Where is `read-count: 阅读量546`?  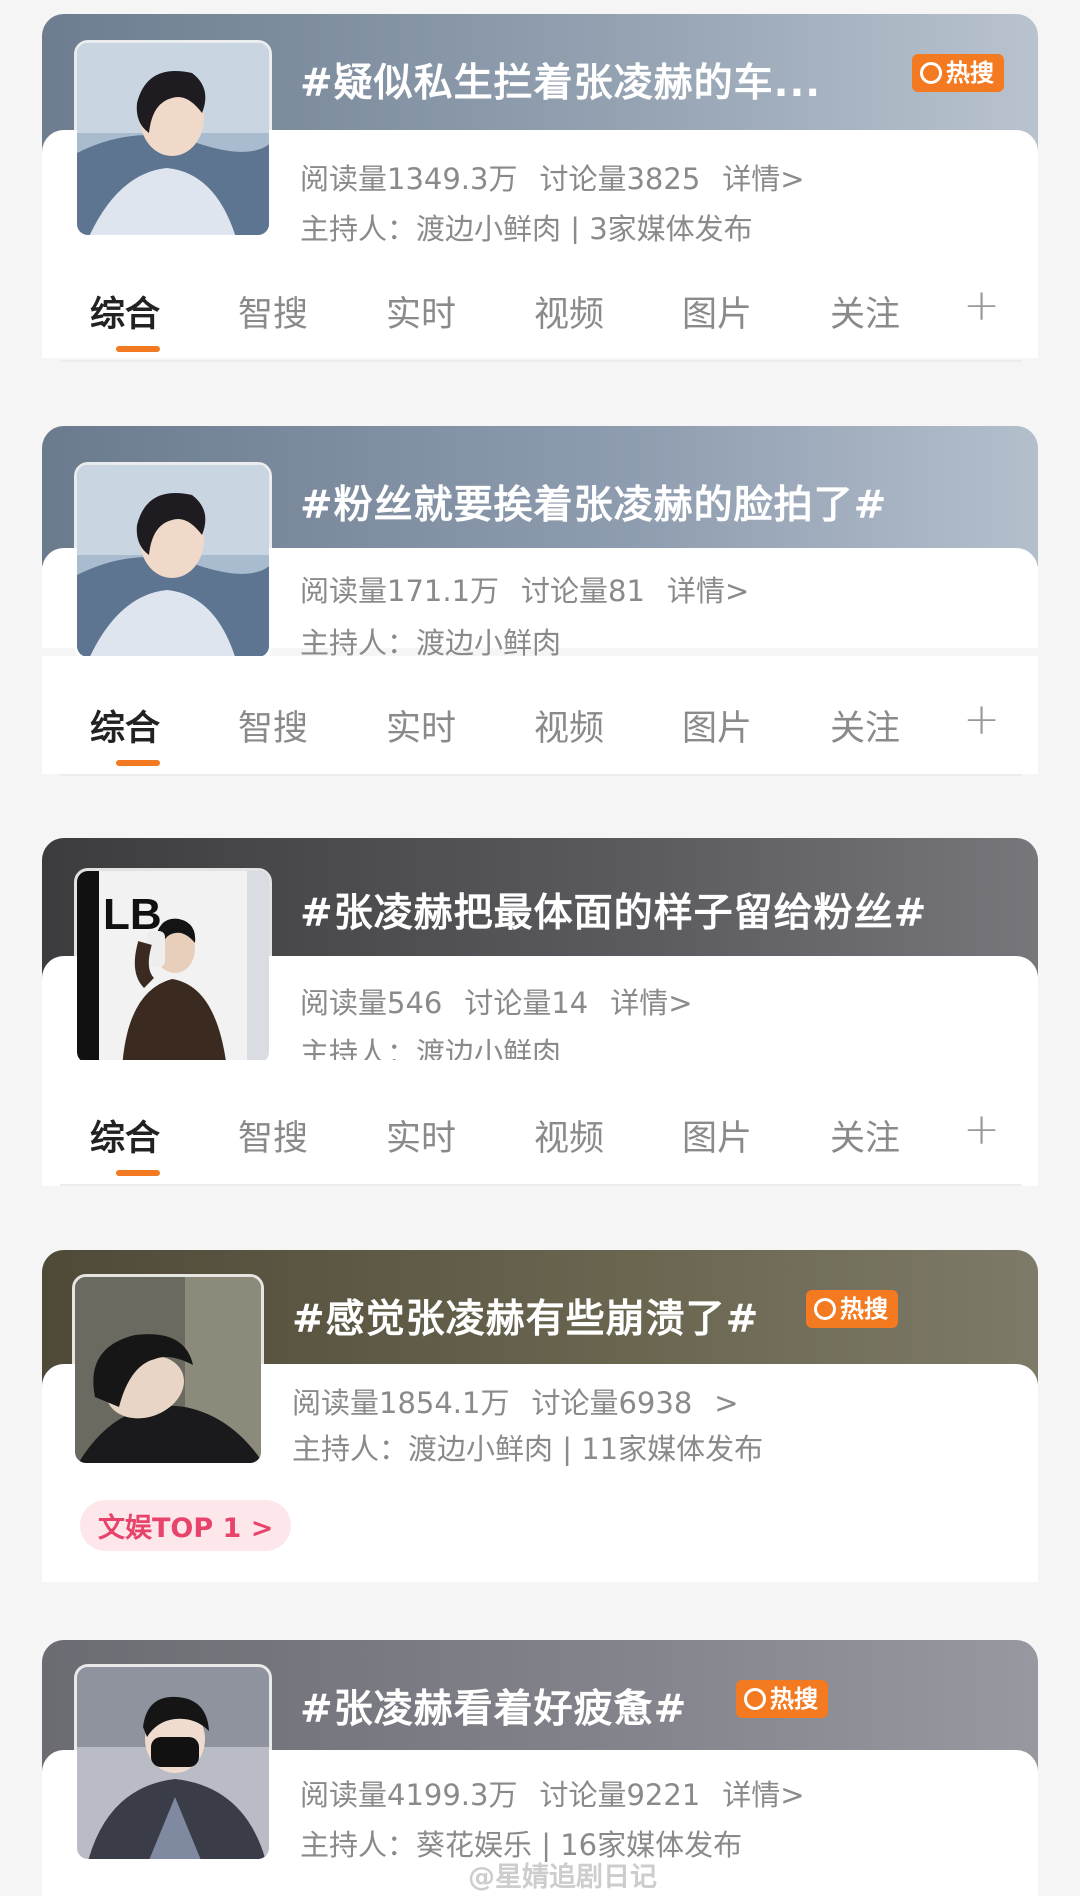 read-count: 阅读量546 is located at coordinates (371, 1003).